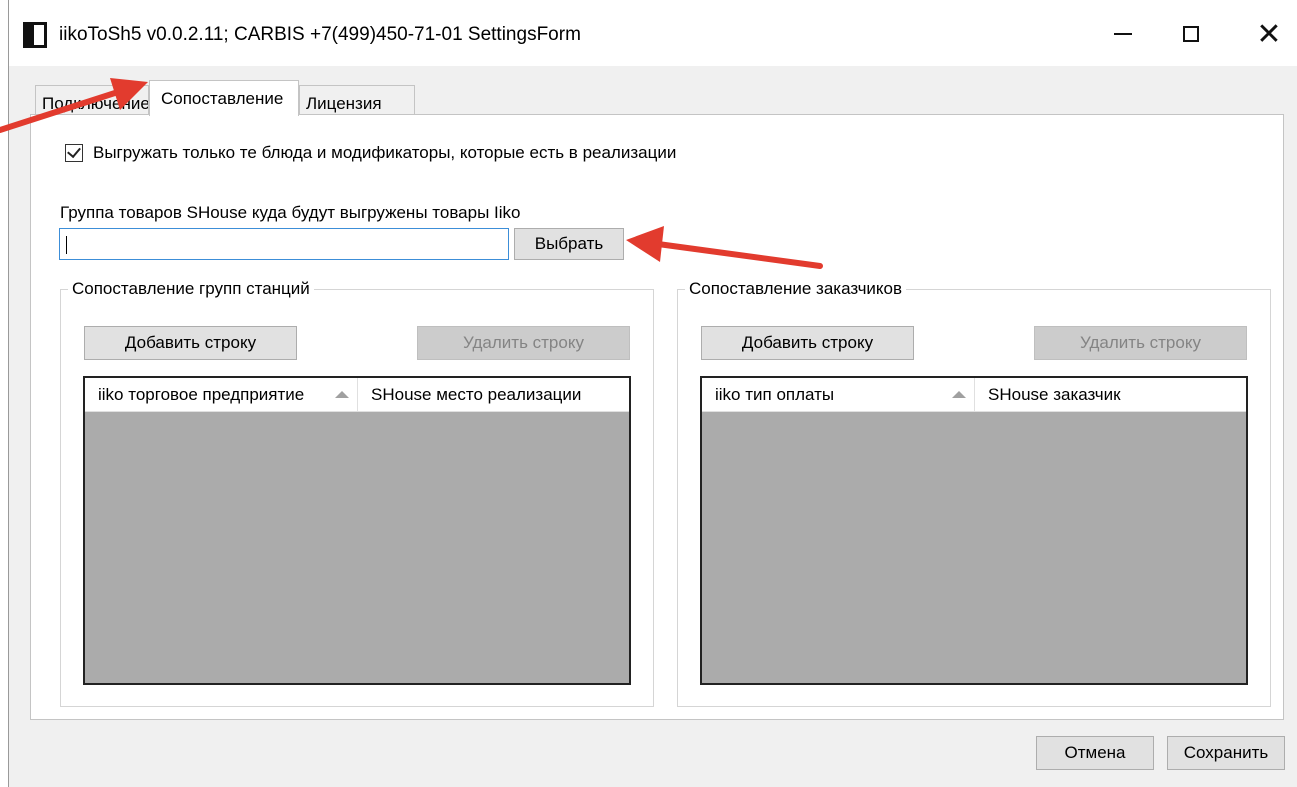 Image resolution: width=1297 pixels, height=787 pixels. I want to click on stations-column-1-label: iiko торговое предприятие, so click(201, 394).